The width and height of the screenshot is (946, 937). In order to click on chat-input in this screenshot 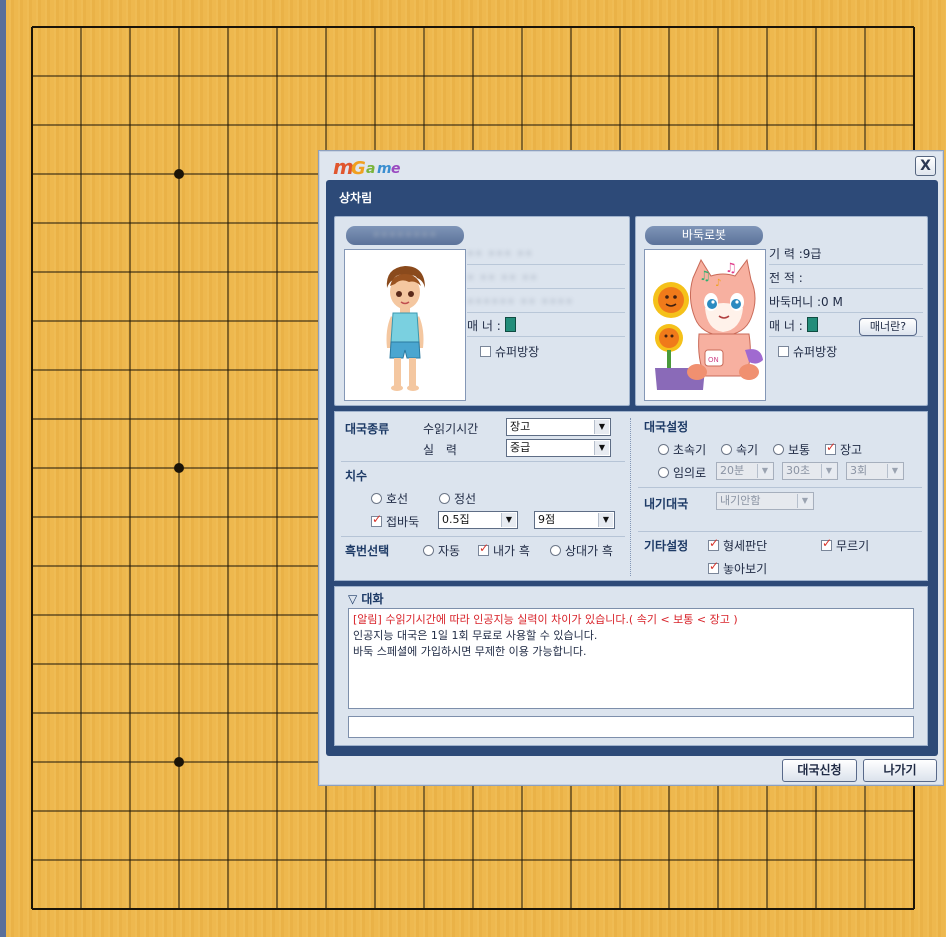, I will do `click(631, 727)`.